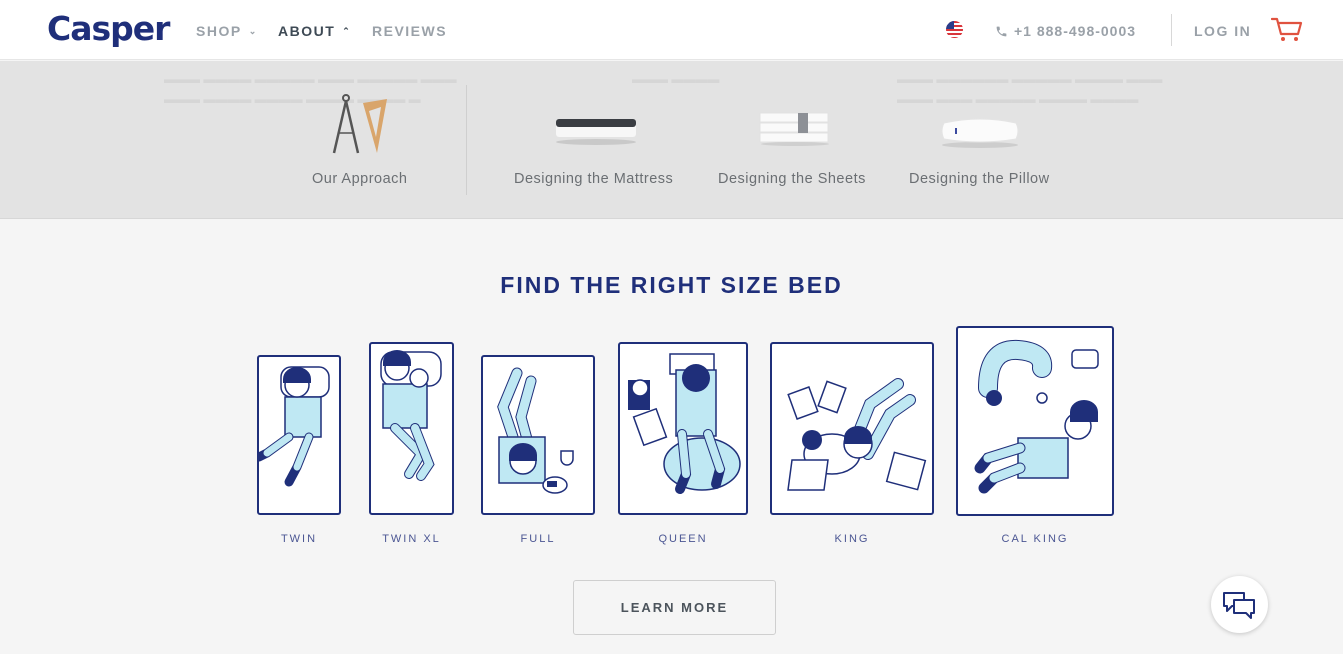  I want to click on login-link: LOG IN, so click(1222, 31).